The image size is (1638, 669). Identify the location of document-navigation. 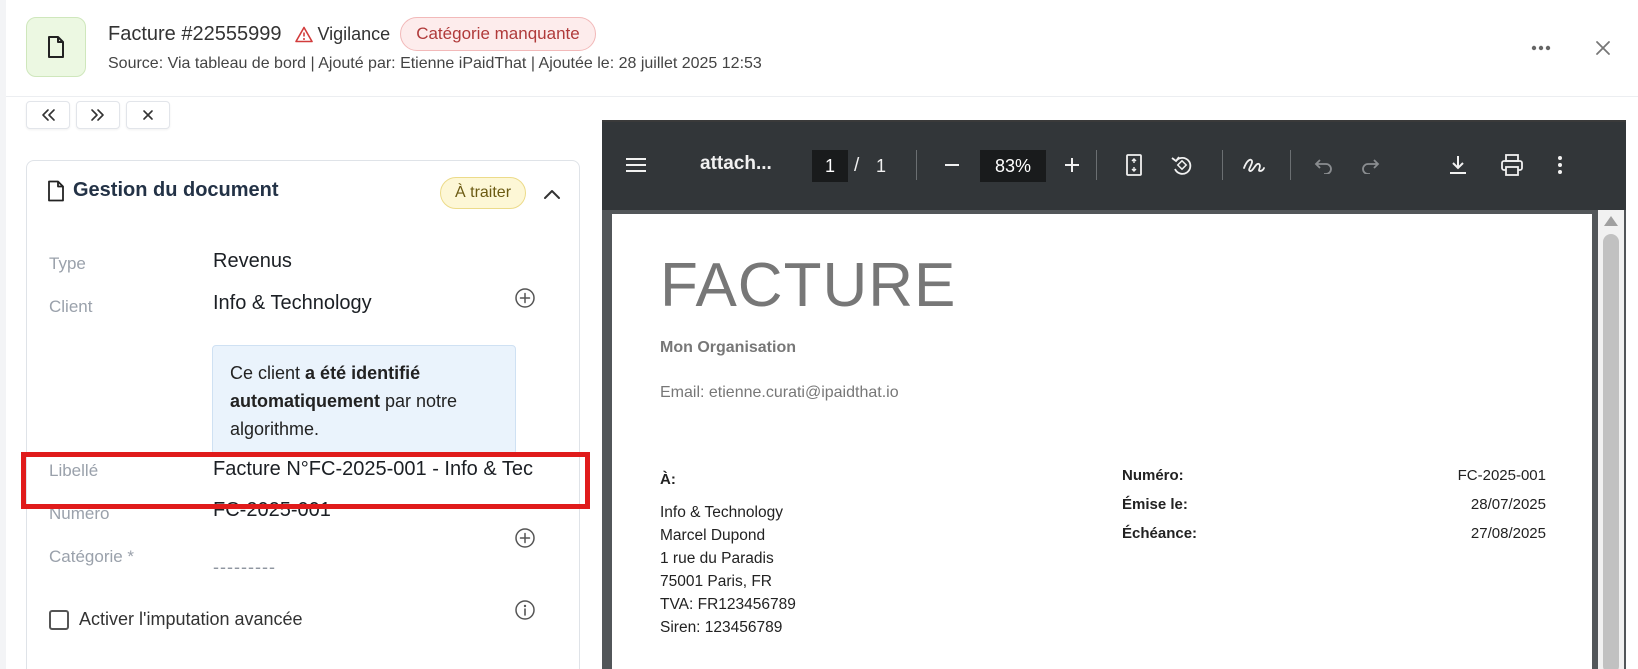
(98, 115).